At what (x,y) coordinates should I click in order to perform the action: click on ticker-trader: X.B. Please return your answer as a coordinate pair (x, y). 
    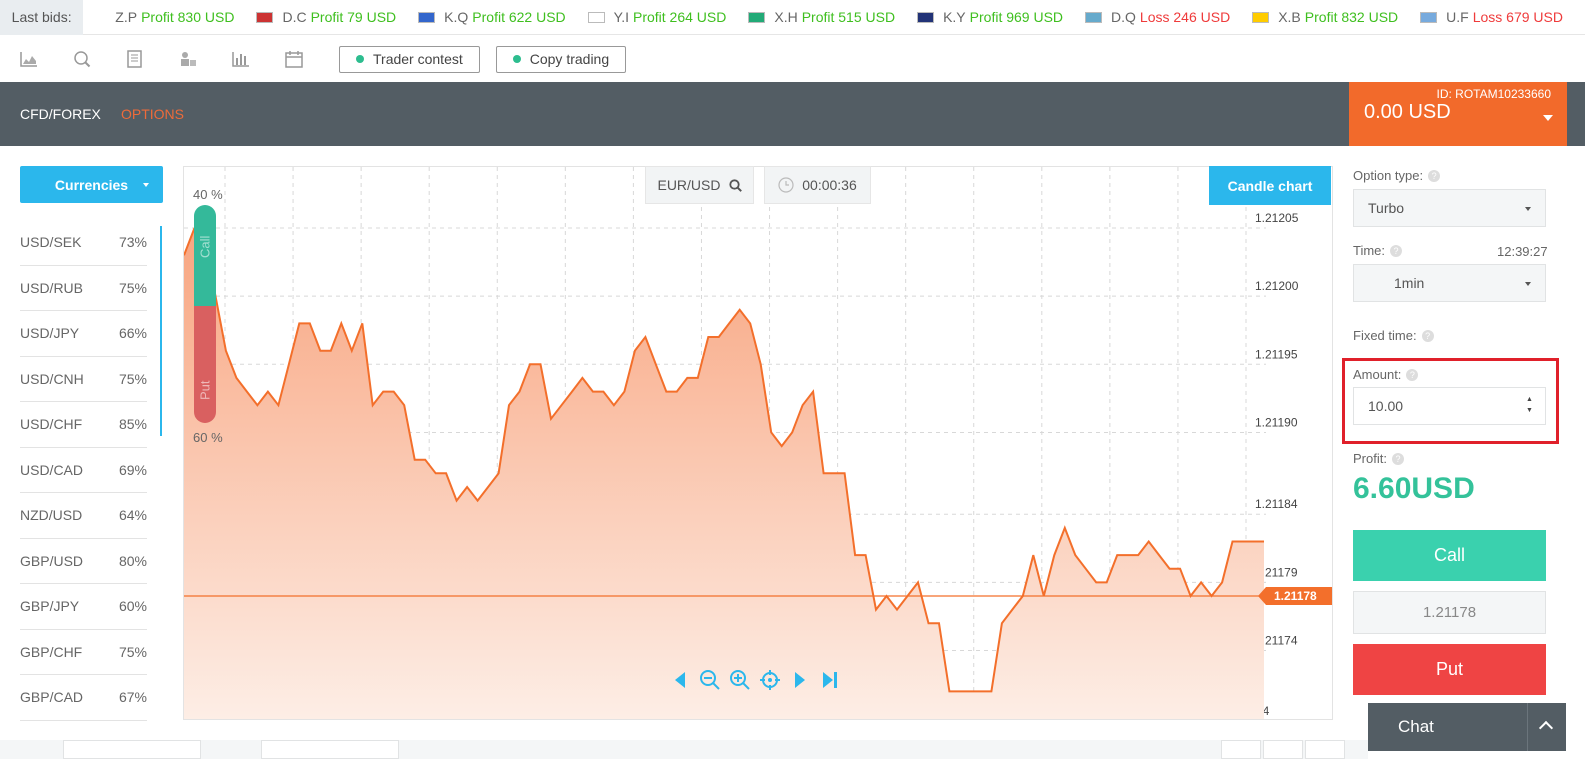
    Looking at the image, I should click on (1289, 17).